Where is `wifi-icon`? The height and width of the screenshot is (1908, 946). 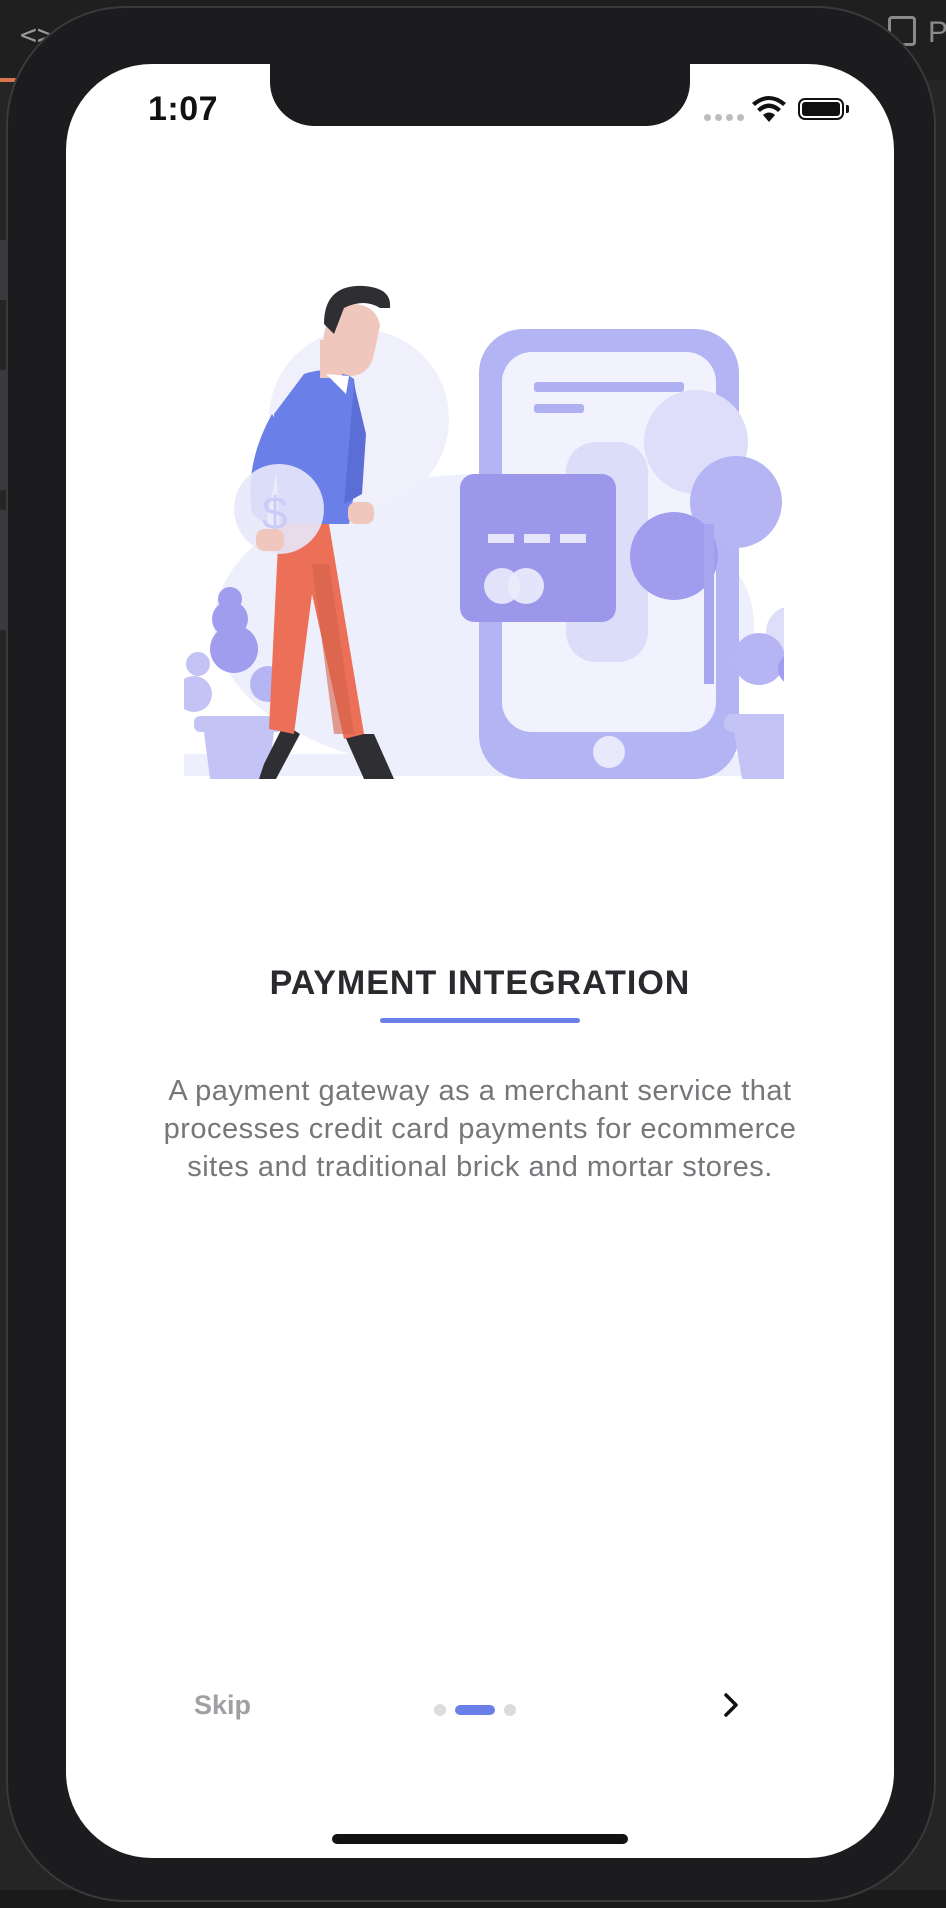 wifi-icon is located at coordinates (769, 109).